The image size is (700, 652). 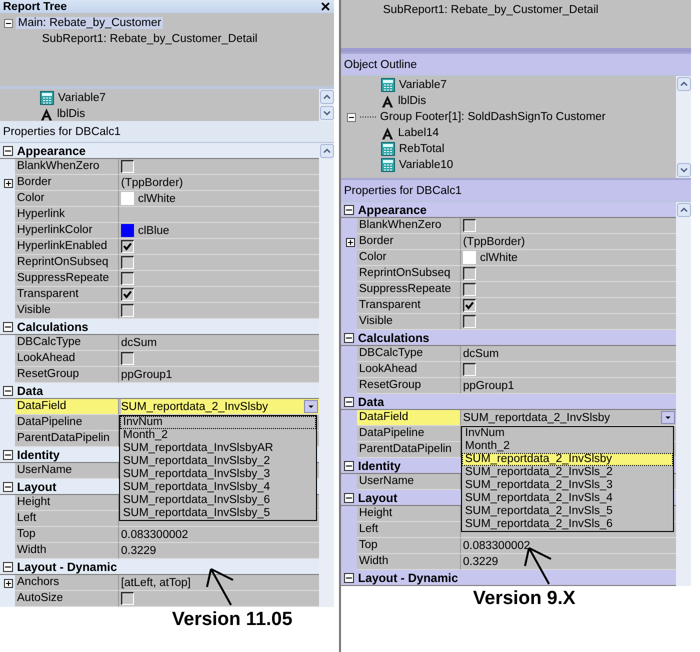 I want to click on property-value: clBlue, so click(x=154, y=230).